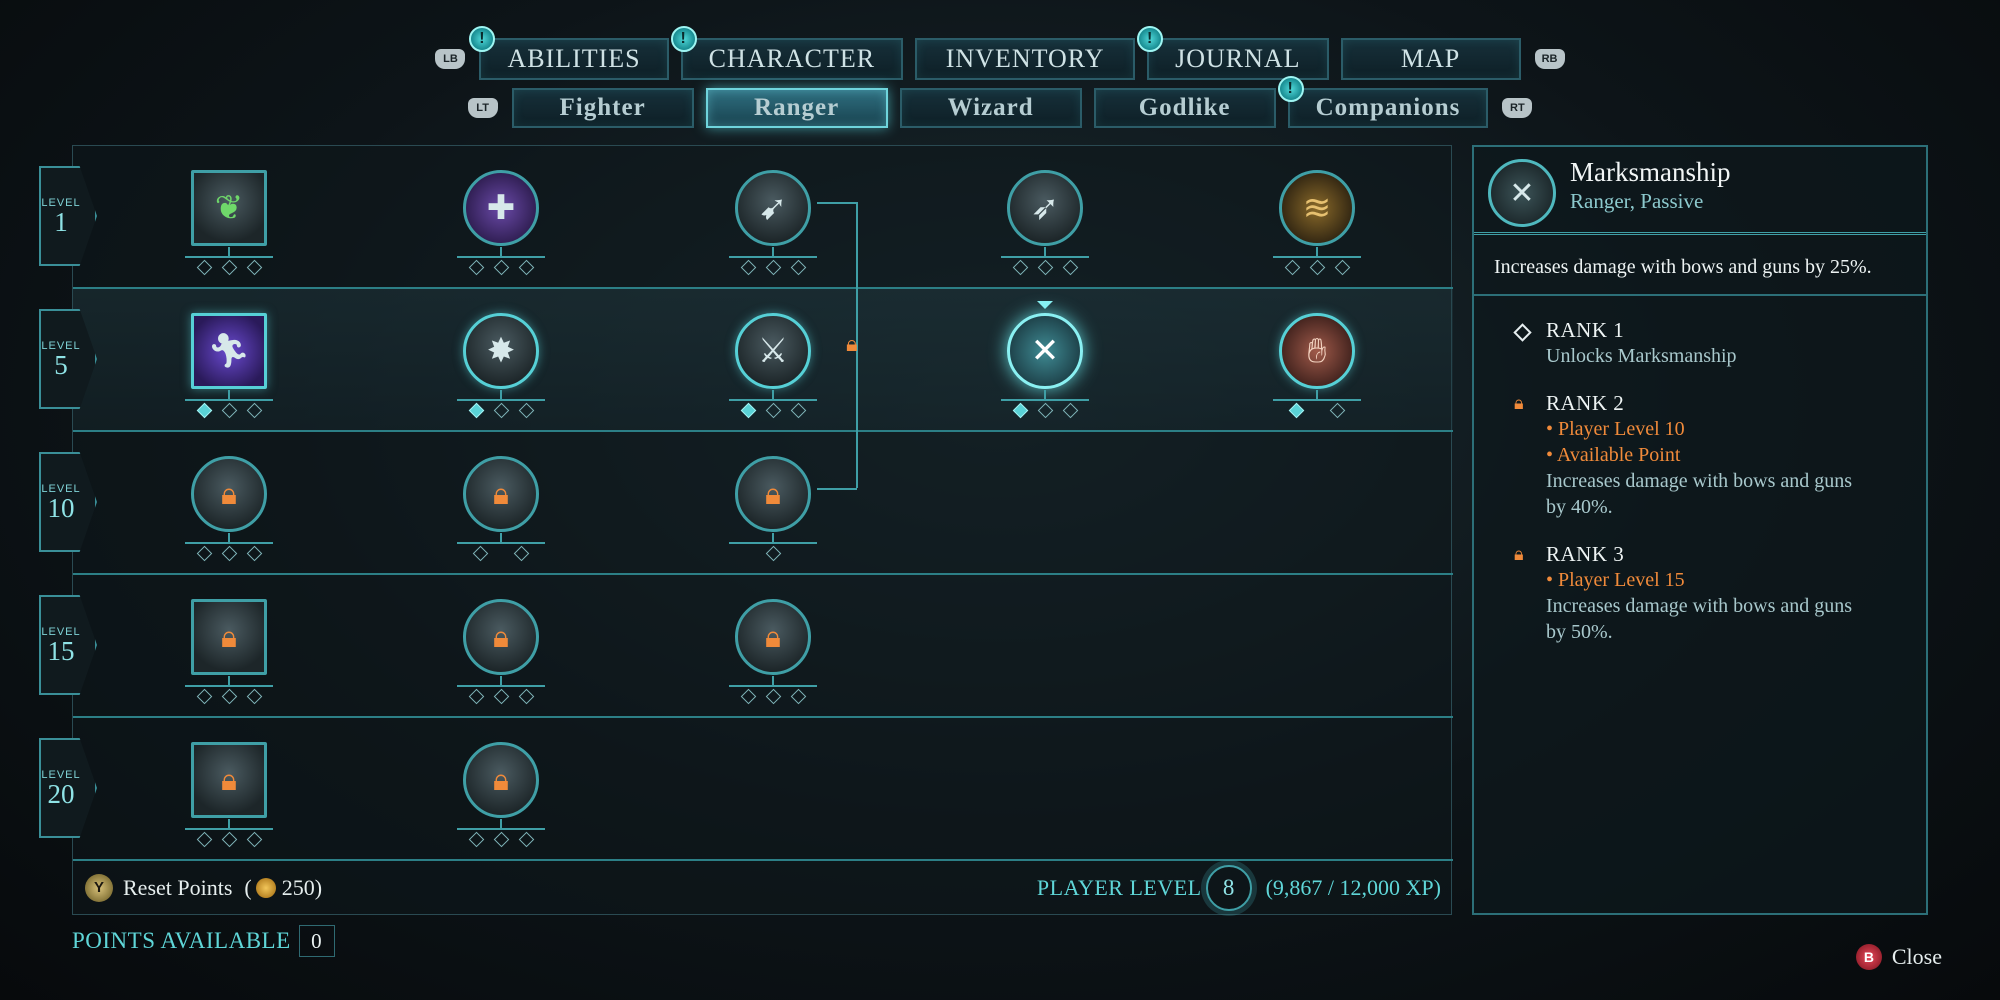  Describe the element at coordinates (1025, 59) in the screenshot. I see `tab-inventory: INVENTORY` at that location.